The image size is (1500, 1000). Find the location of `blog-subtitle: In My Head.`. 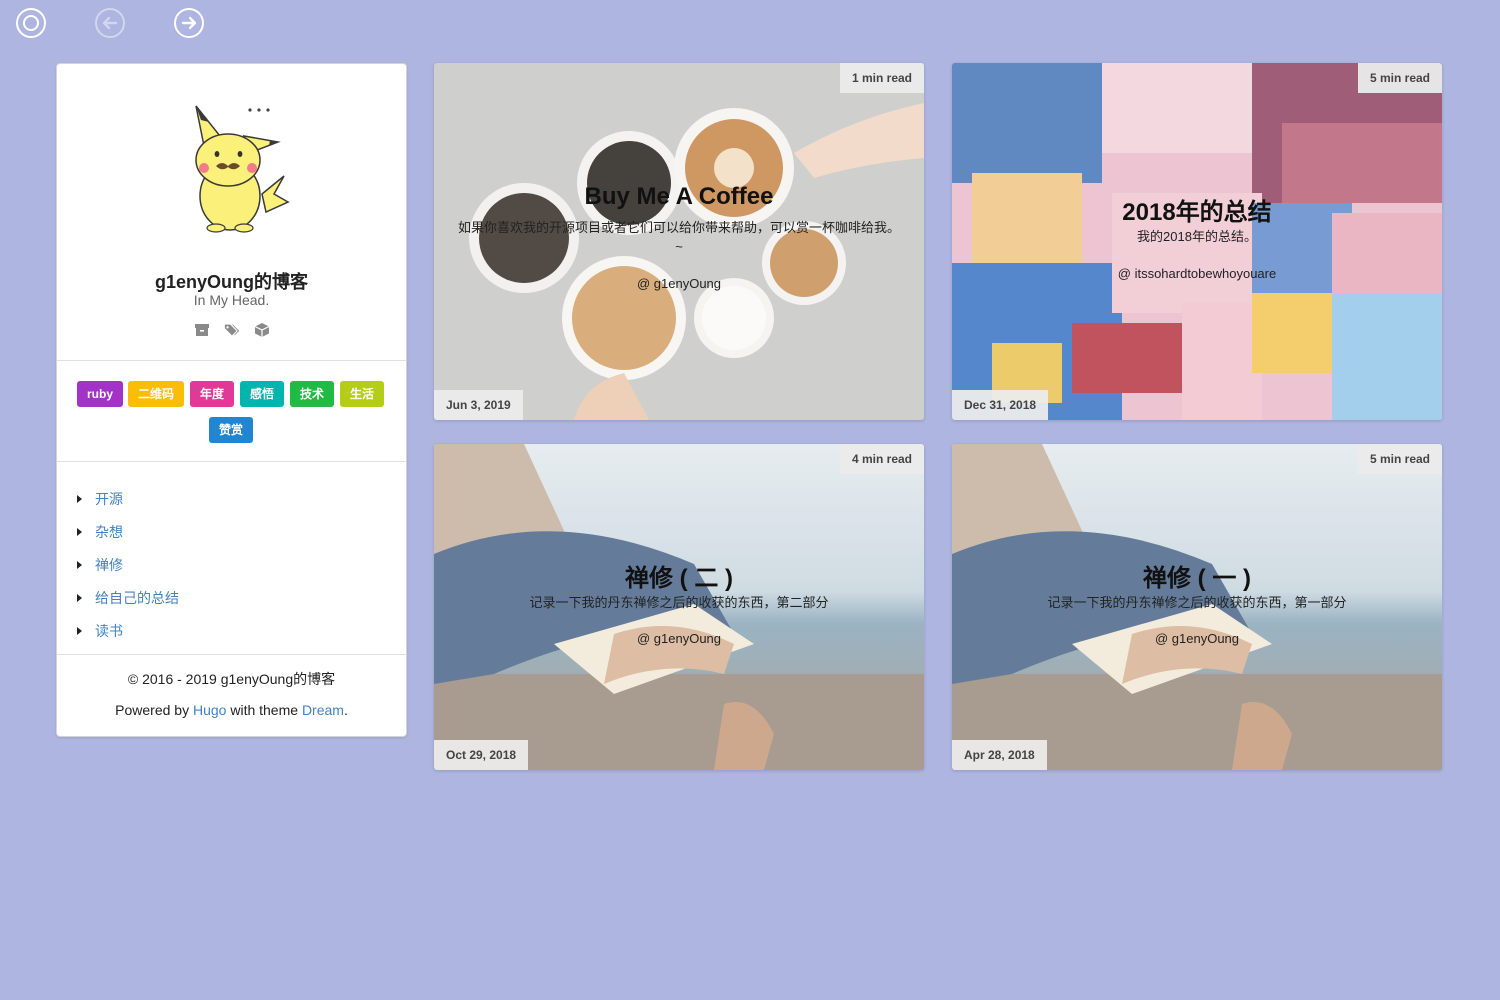

blog-subtitle: In My Head. is located at coordinates (231, 300).